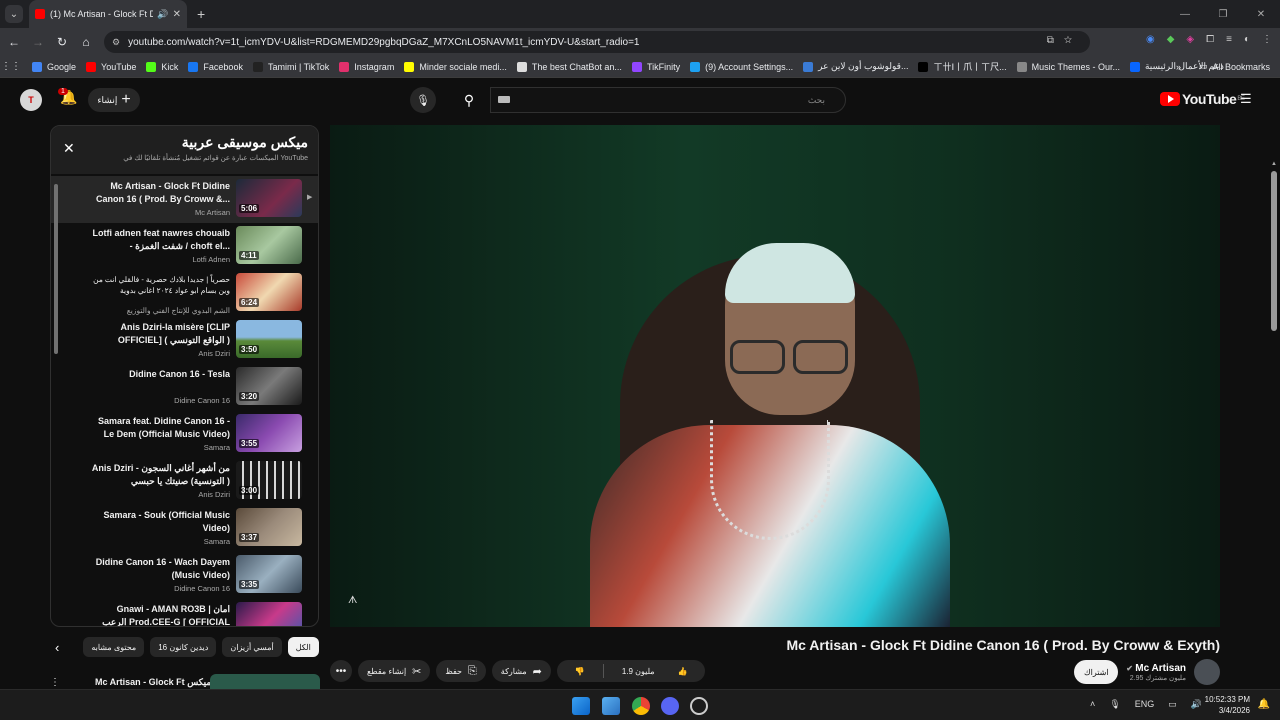  Describe the element at coordinates (682, 671) in the screenshot. I see `thumbs-up-icon: 👍` at that location.